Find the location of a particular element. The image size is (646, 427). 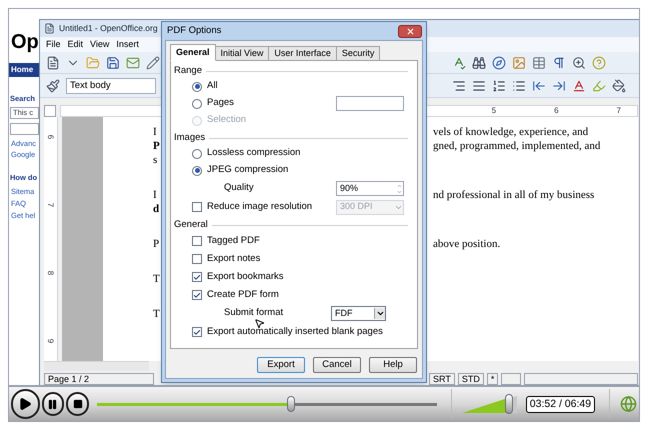

tab: General is located at coordinates (193, 52).